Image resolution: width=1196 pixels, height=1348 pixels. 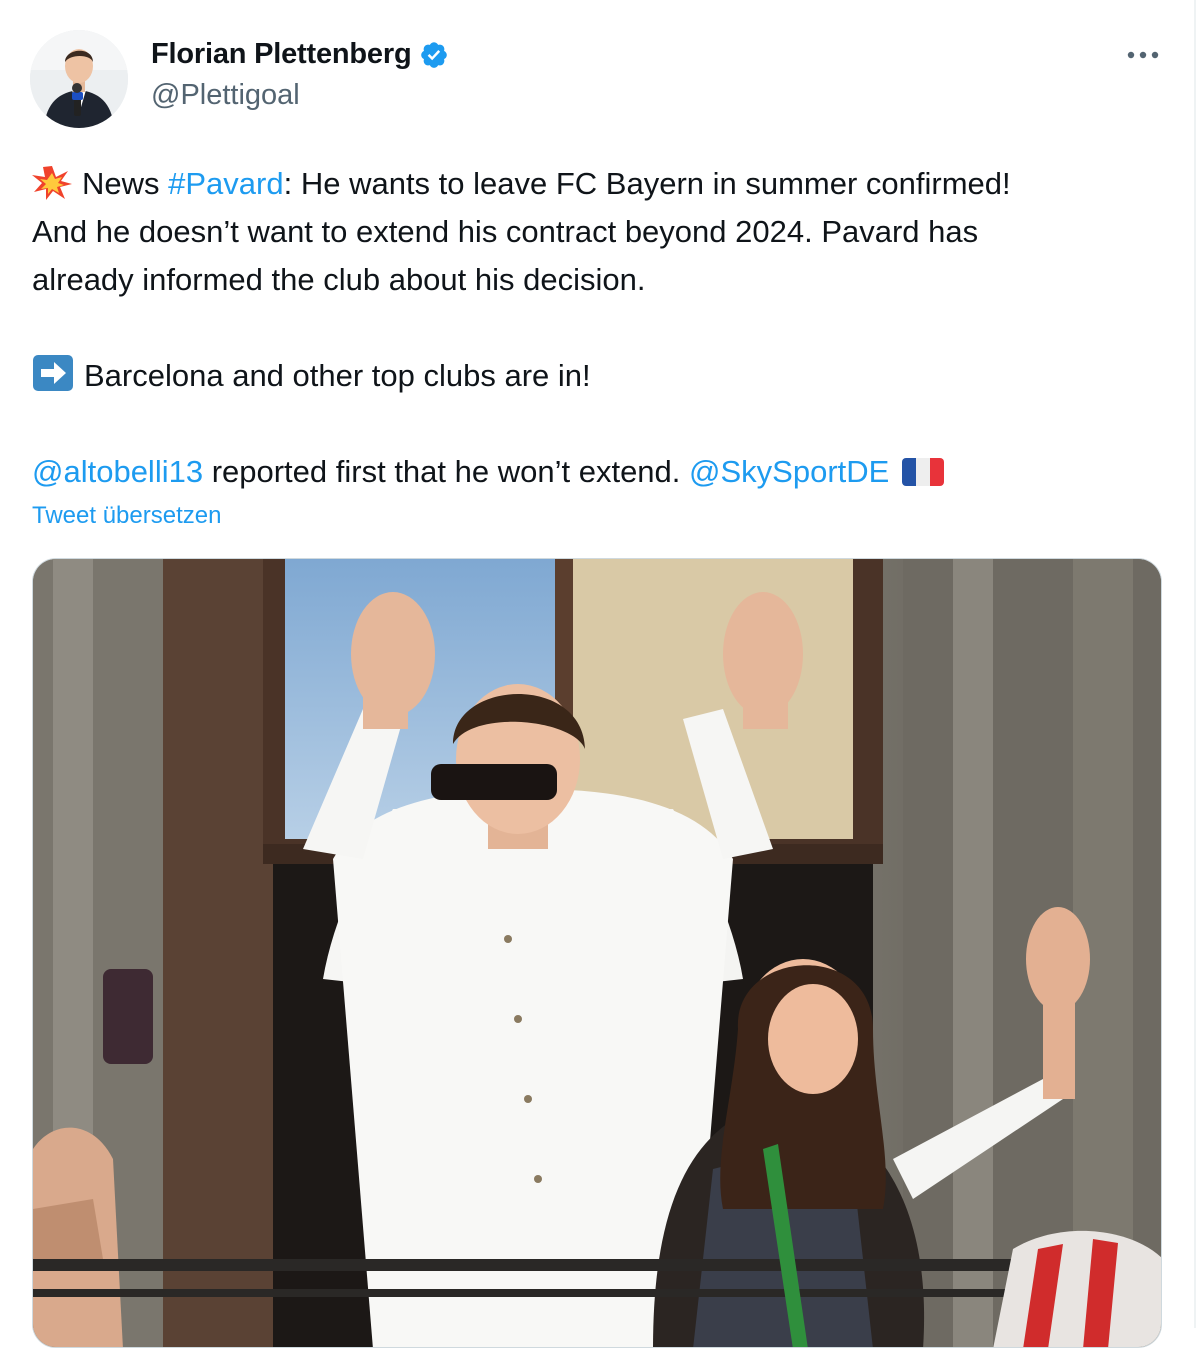 What do you see at coordinates (789, 471) in the screenshot?
I see `mention-skysportde: @SkySportDE` at bounding box center [789, 471].